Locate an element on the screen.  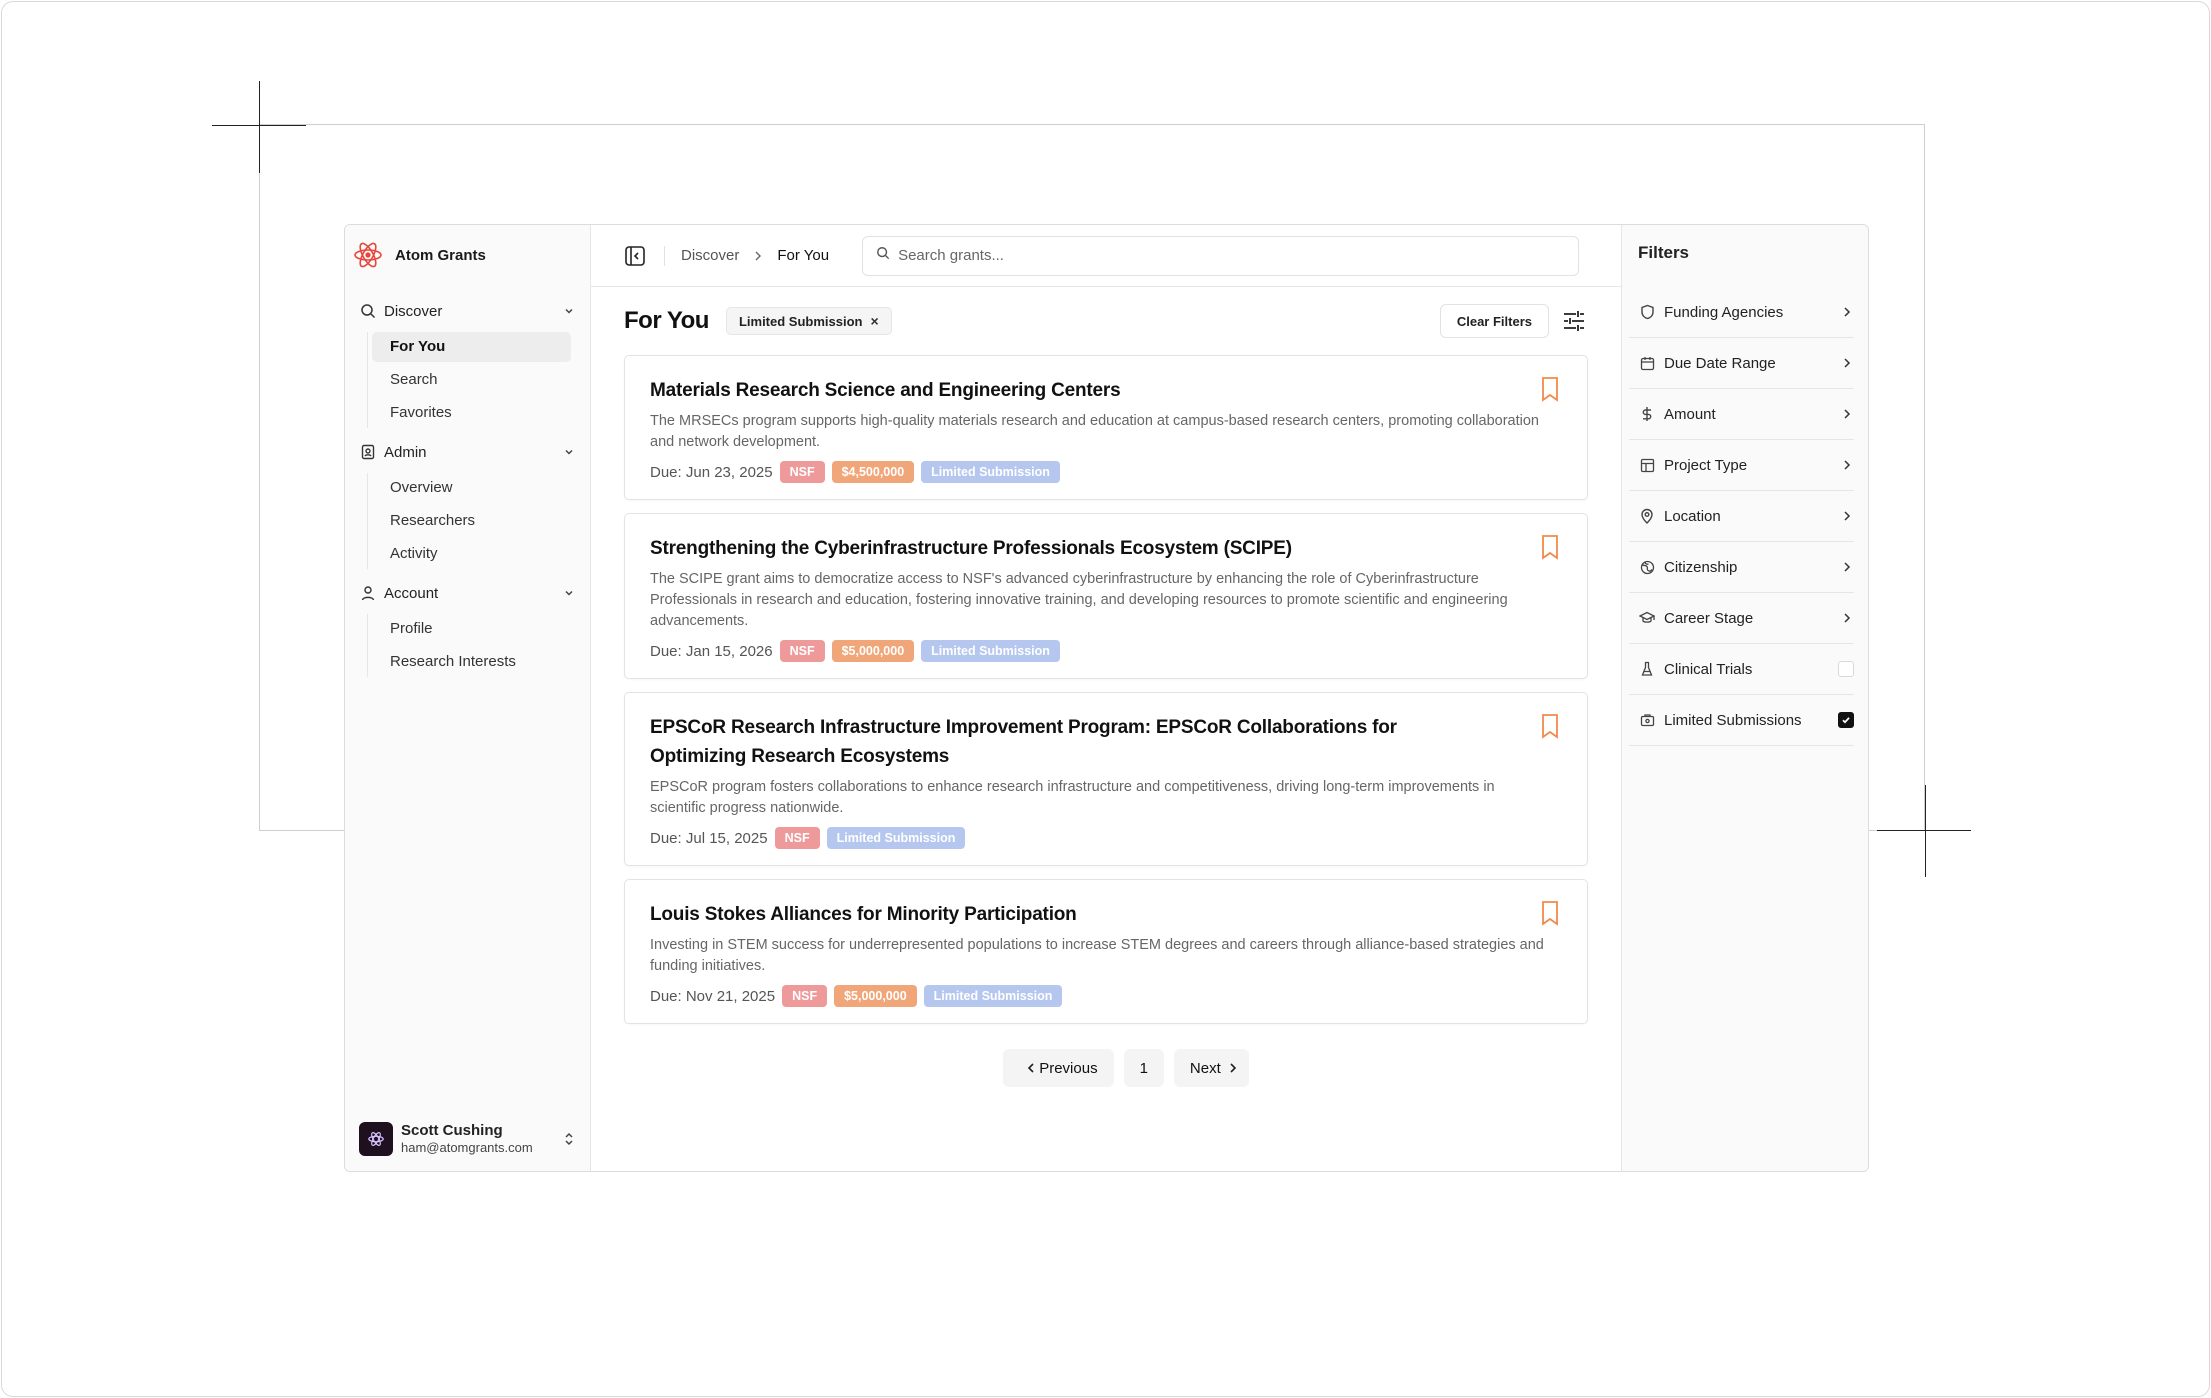
filter-project-type: Project Type is located at coordinates (1741, 465).